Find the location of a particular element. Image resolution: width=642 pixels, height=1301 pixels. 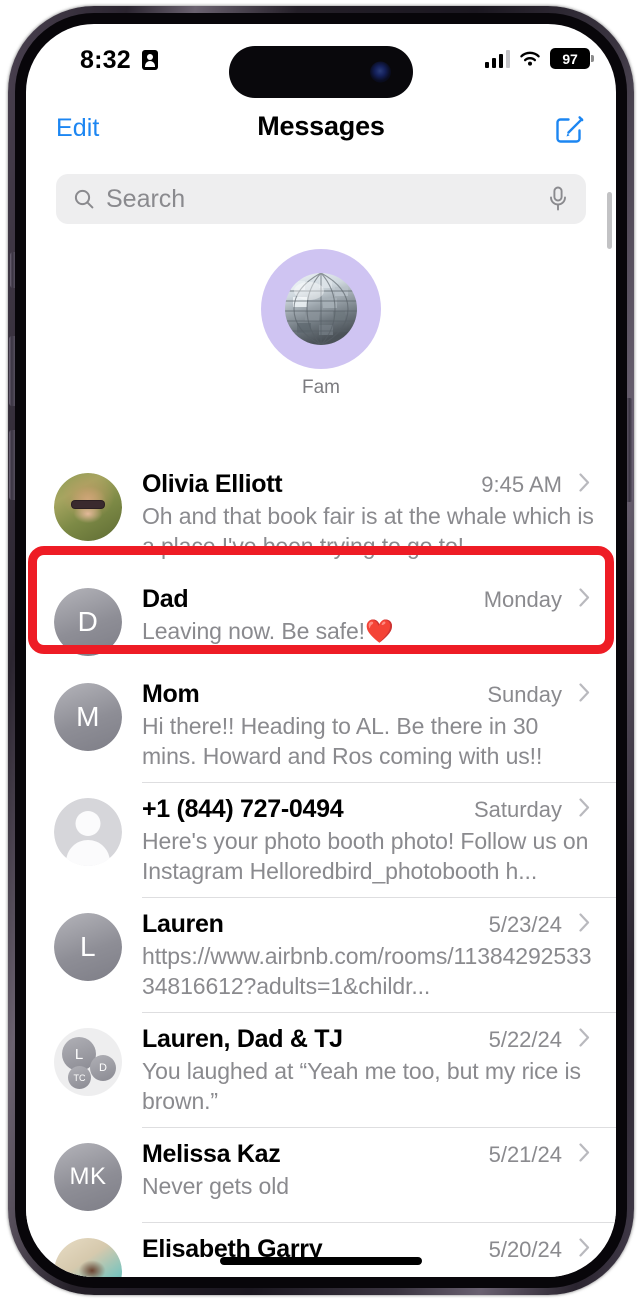

status-time: 8:32 is located at coordinates (105, 60).